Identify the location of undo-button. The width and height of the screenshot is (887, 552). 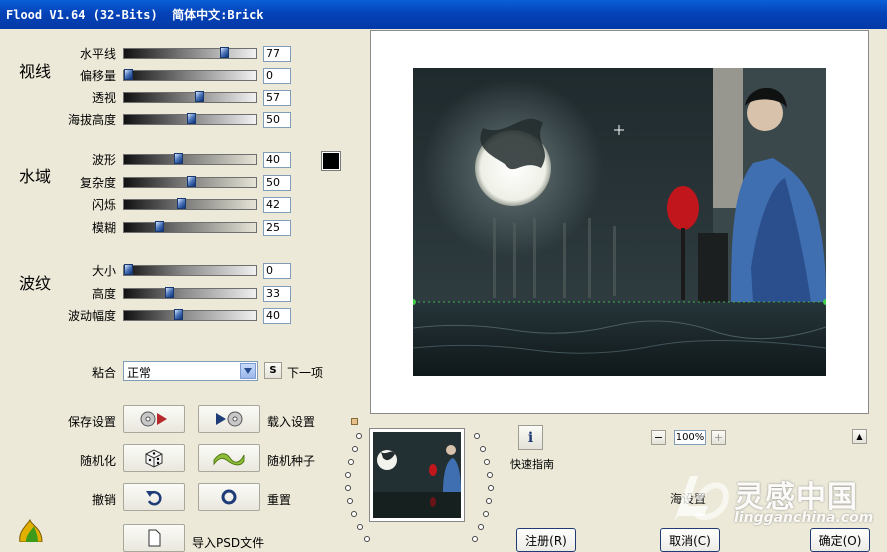
(154, 497).